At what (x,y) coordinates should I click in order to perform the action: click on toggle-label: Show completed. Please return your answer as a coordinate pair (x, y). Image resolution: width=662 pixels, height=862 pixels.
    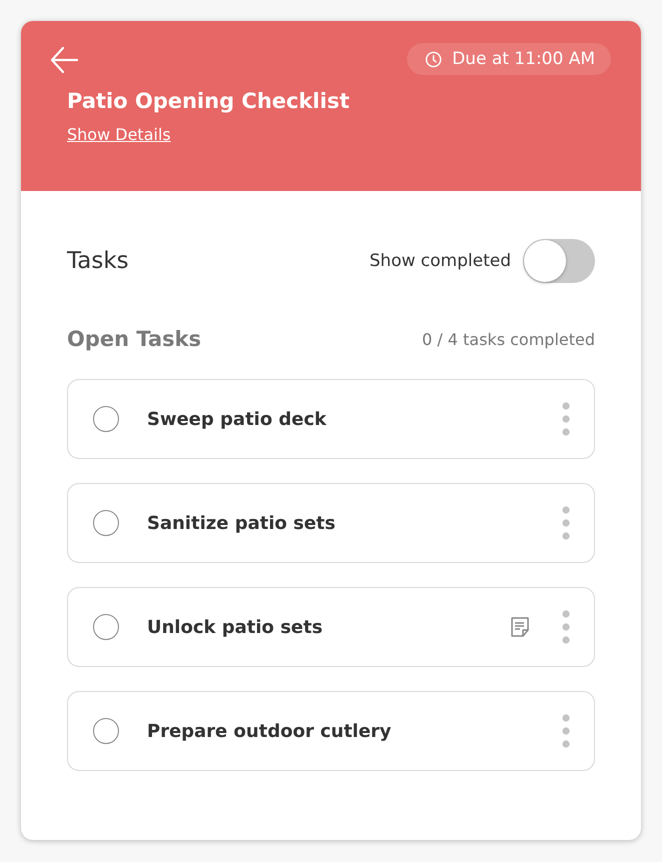
    Looking at the image, I should click on (440, 261).